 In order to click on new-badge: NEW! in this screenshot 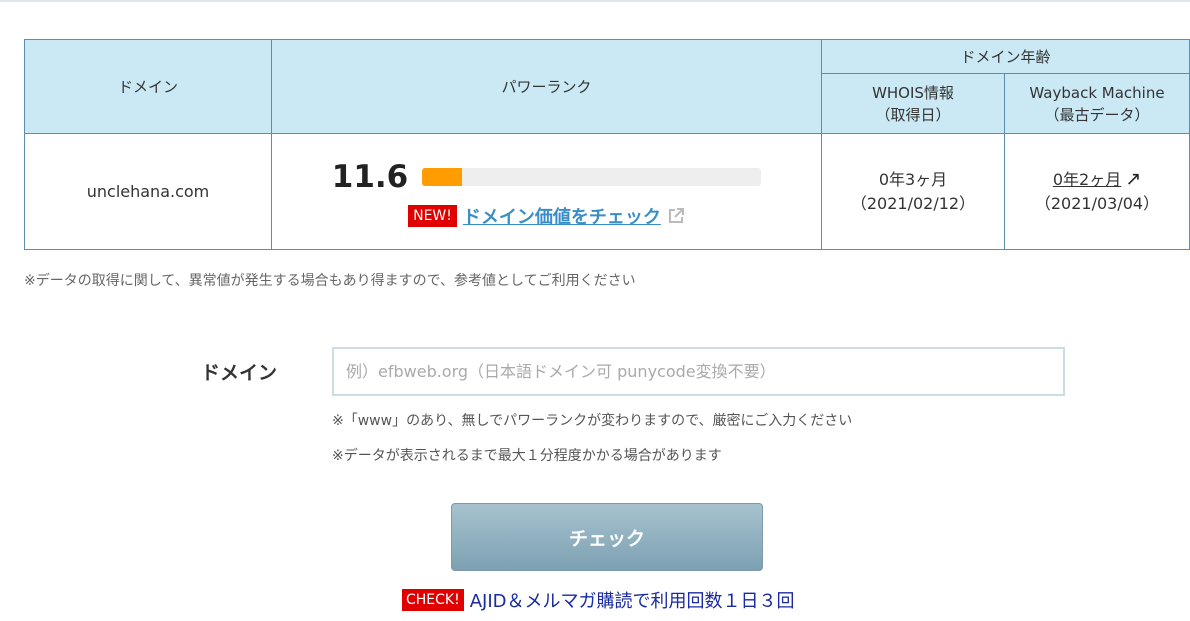, I will do `click(432, 215)`.